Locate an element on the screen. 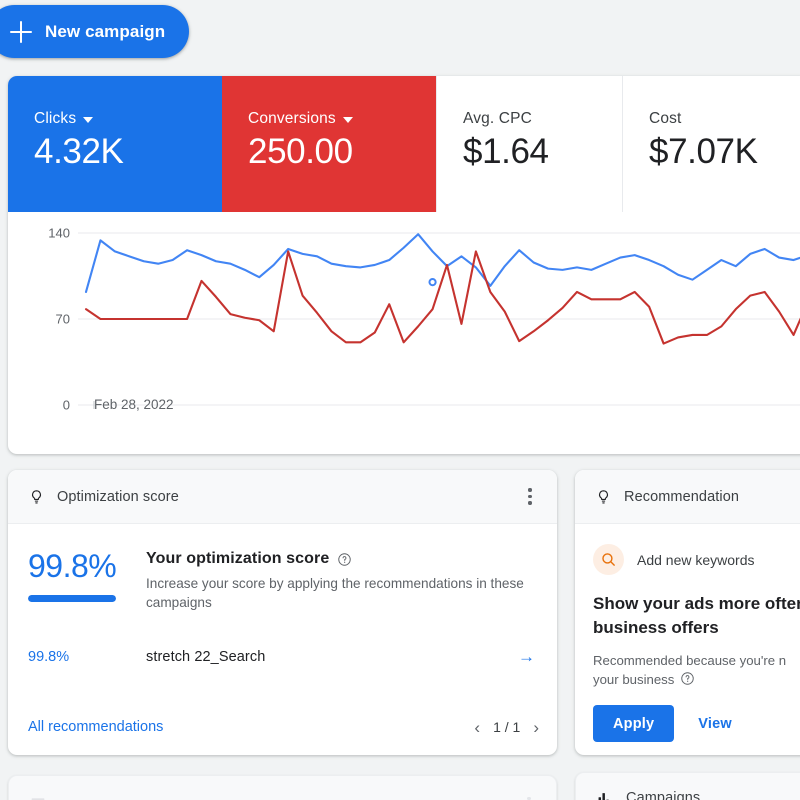 The image size is (800, 800). search-icon is located at coordinates (608, 559).